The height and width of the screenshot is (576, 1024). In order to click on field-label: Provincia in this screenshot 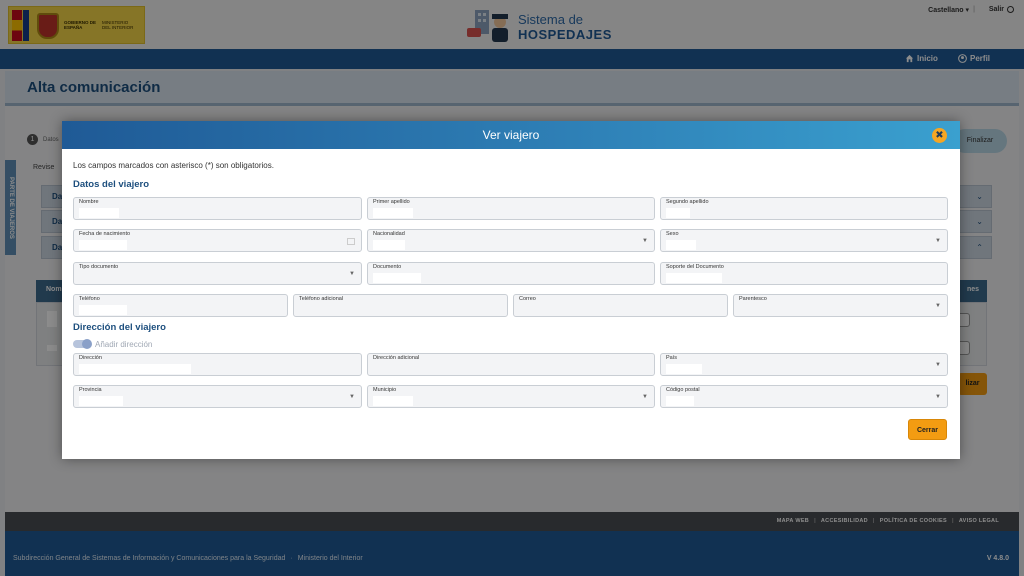, I will do `click(90, 390)`.